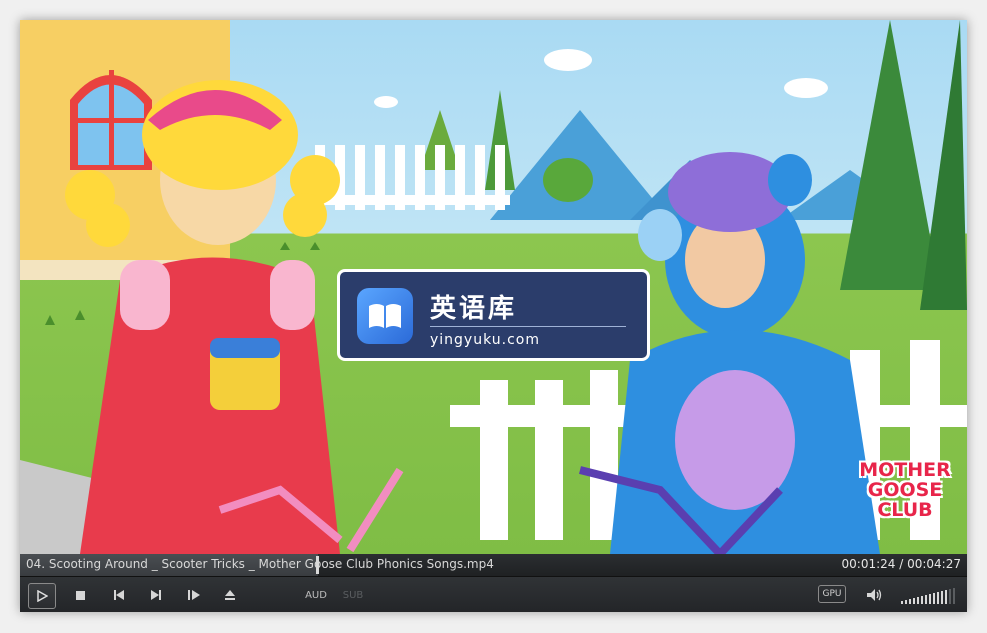 The height and width of the screenshot is (633, 987). I want to click on watermark-url: yingyuku.com, so click(485, 340).